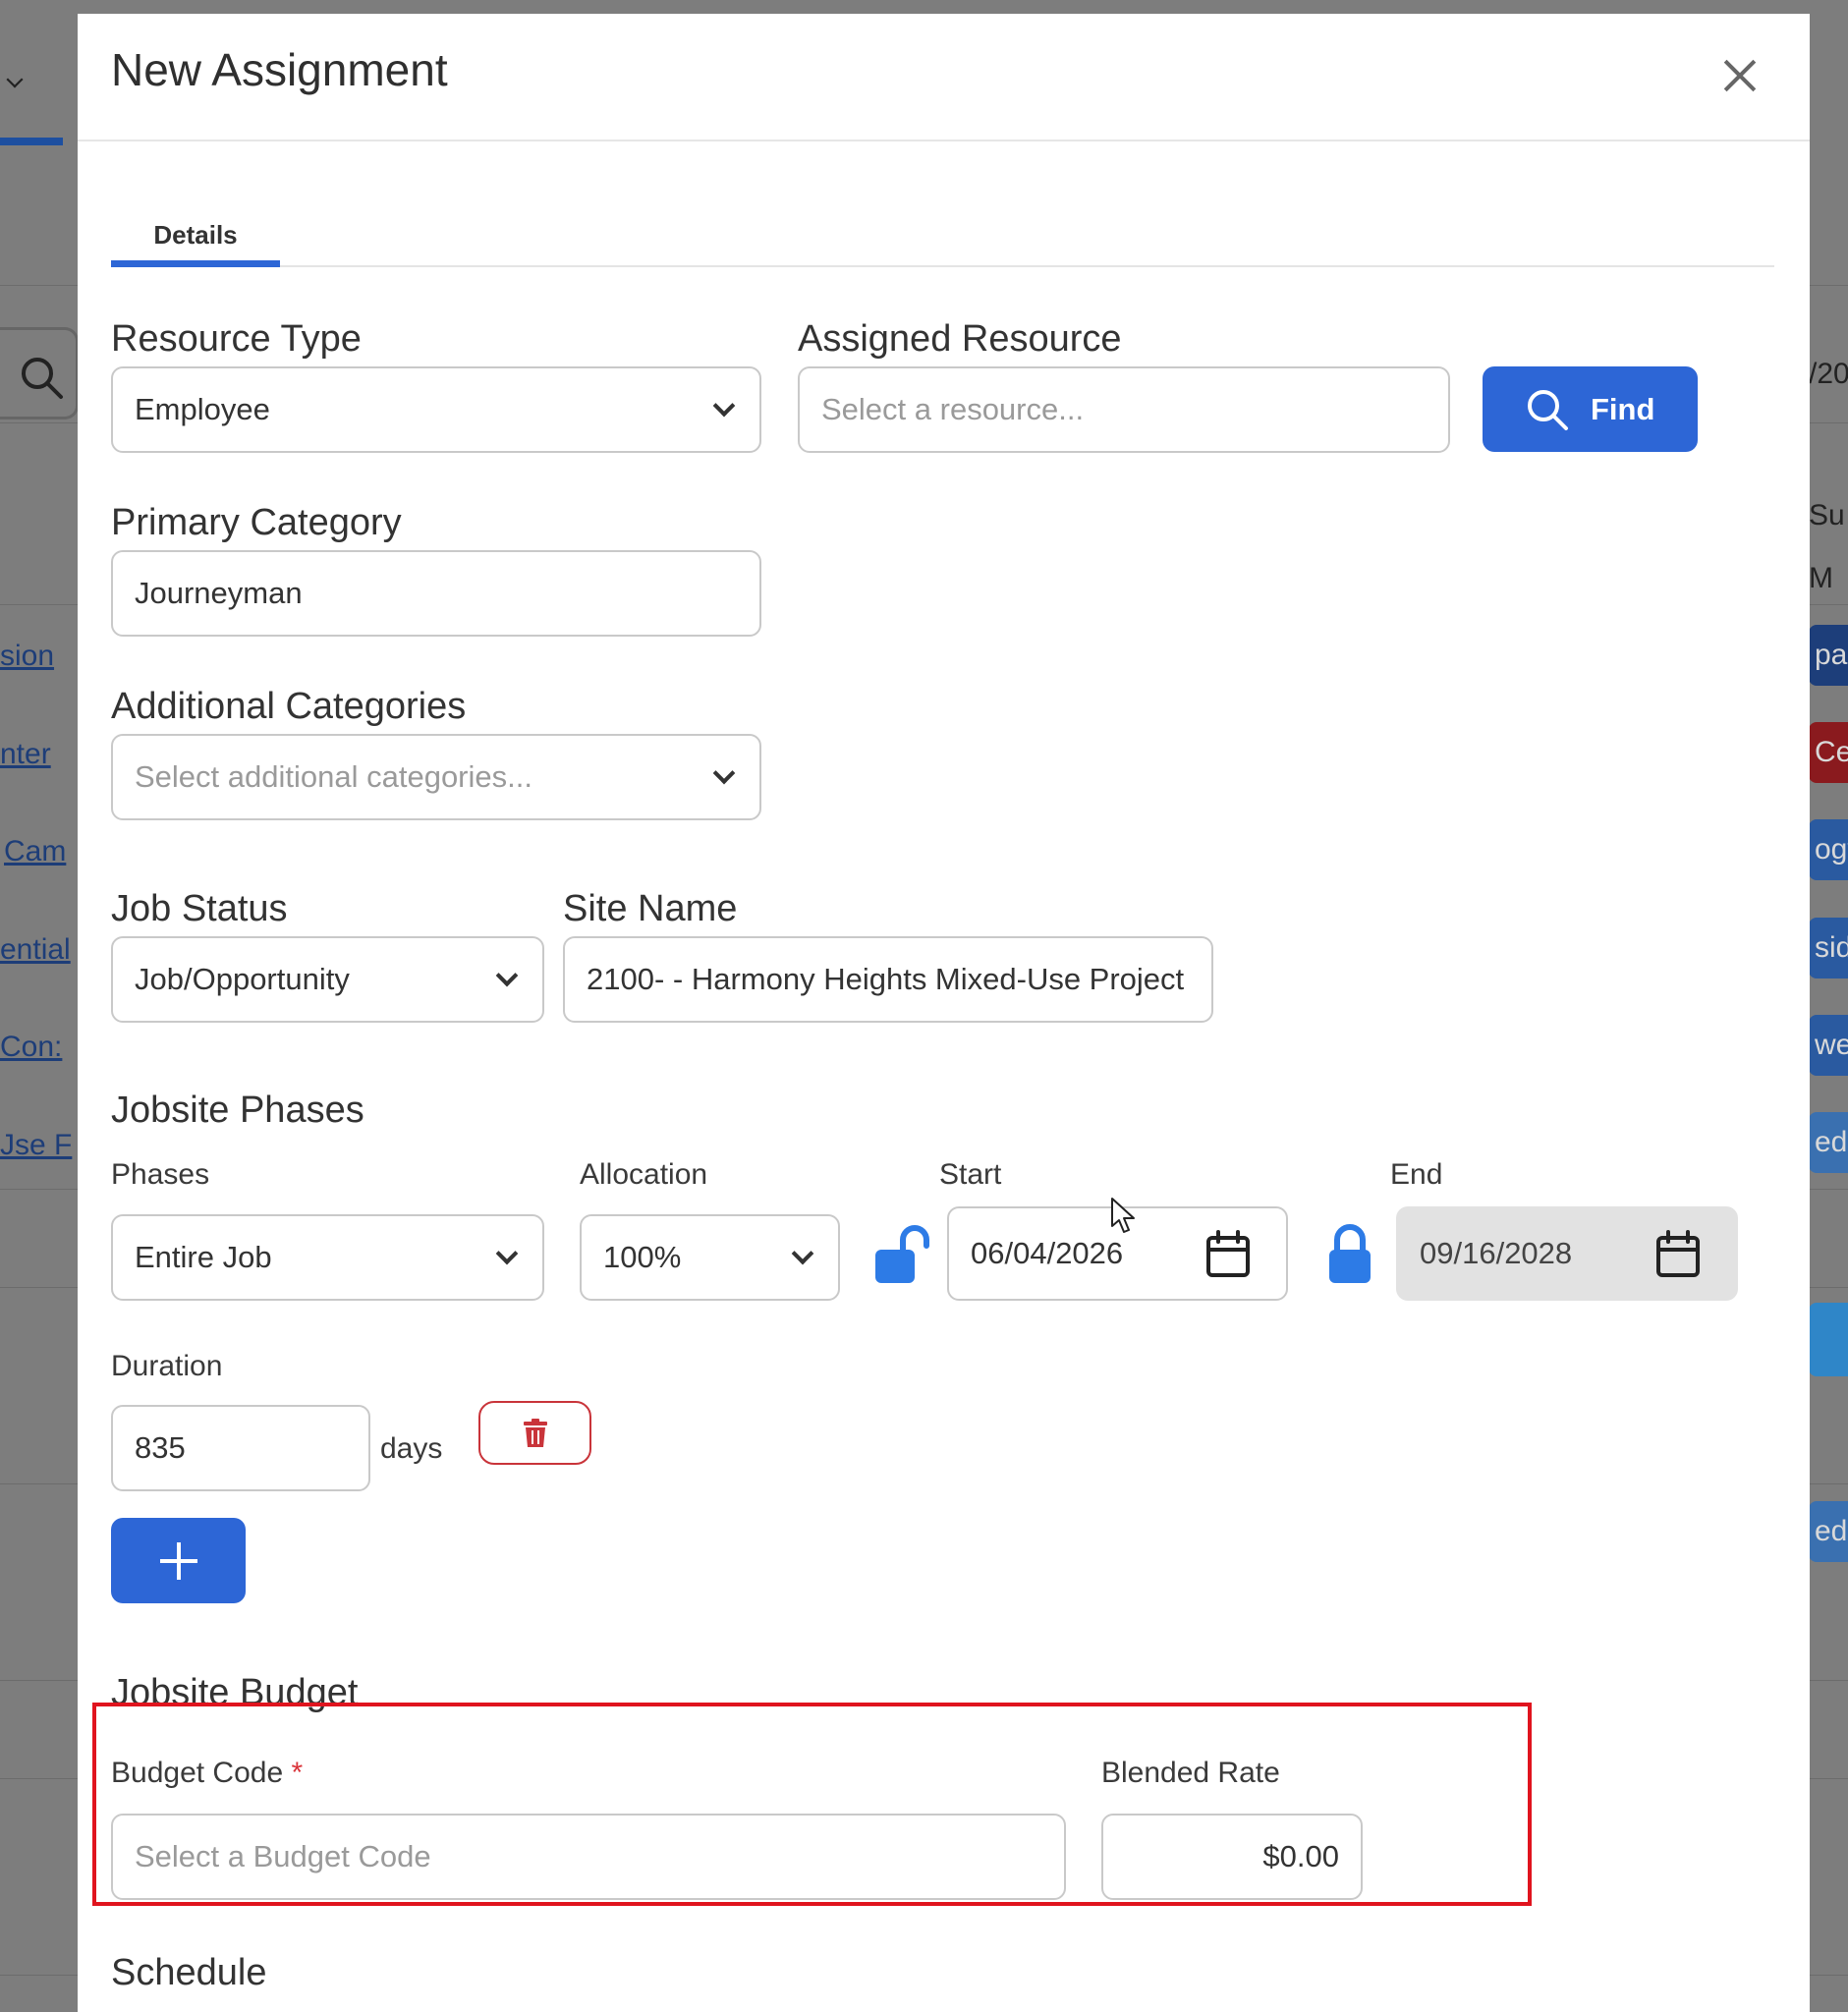 This screenshot has width=1848, height=2012. Describe the element at coordinates (199, 908) in the screenshot. I see `job-status-label: Job Status` at that location.